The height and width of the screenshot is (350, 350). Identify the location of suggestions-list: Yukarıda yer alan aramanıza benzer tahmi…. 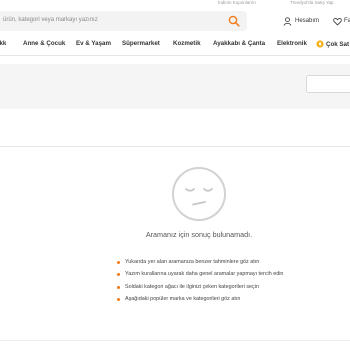
(217, 283).